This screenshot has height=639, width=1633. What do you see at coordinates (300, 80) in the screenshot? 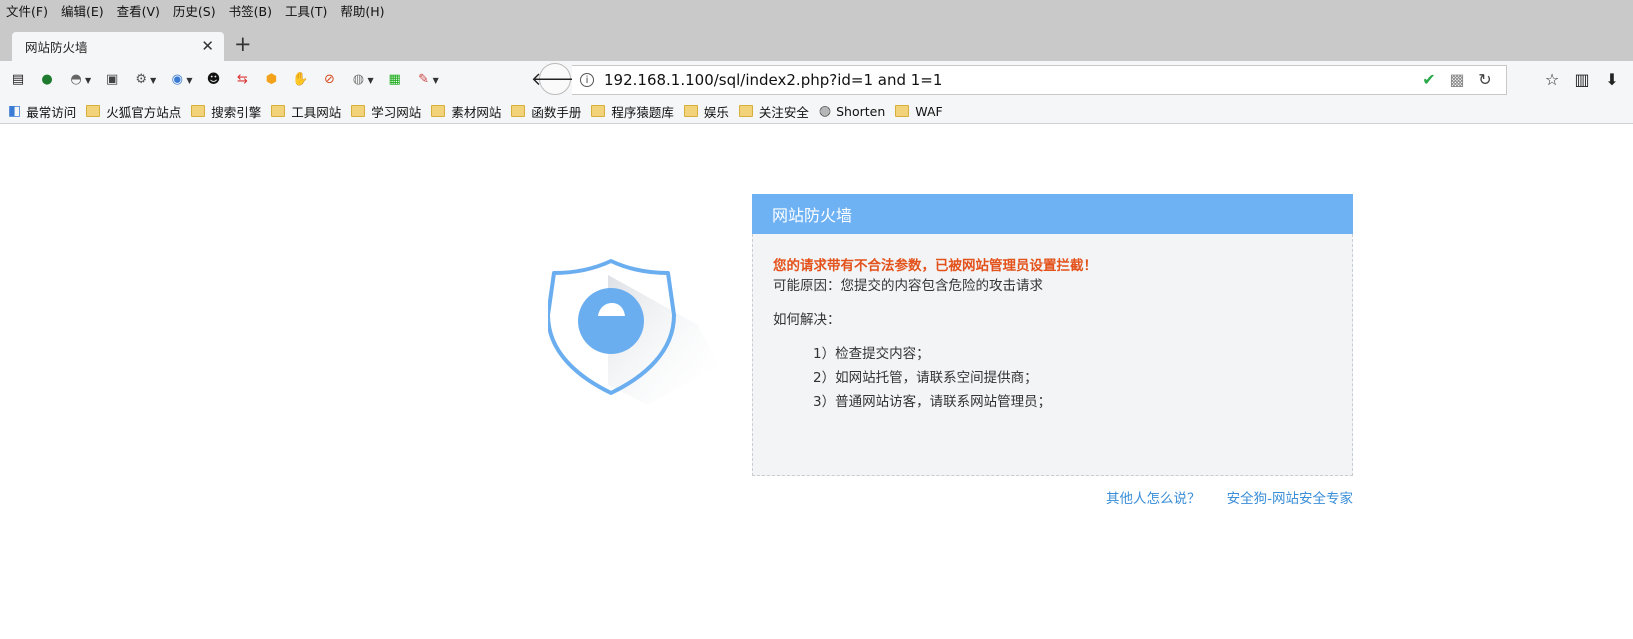
I see `hand-icon: ✋` at bounding box center [300, 80].